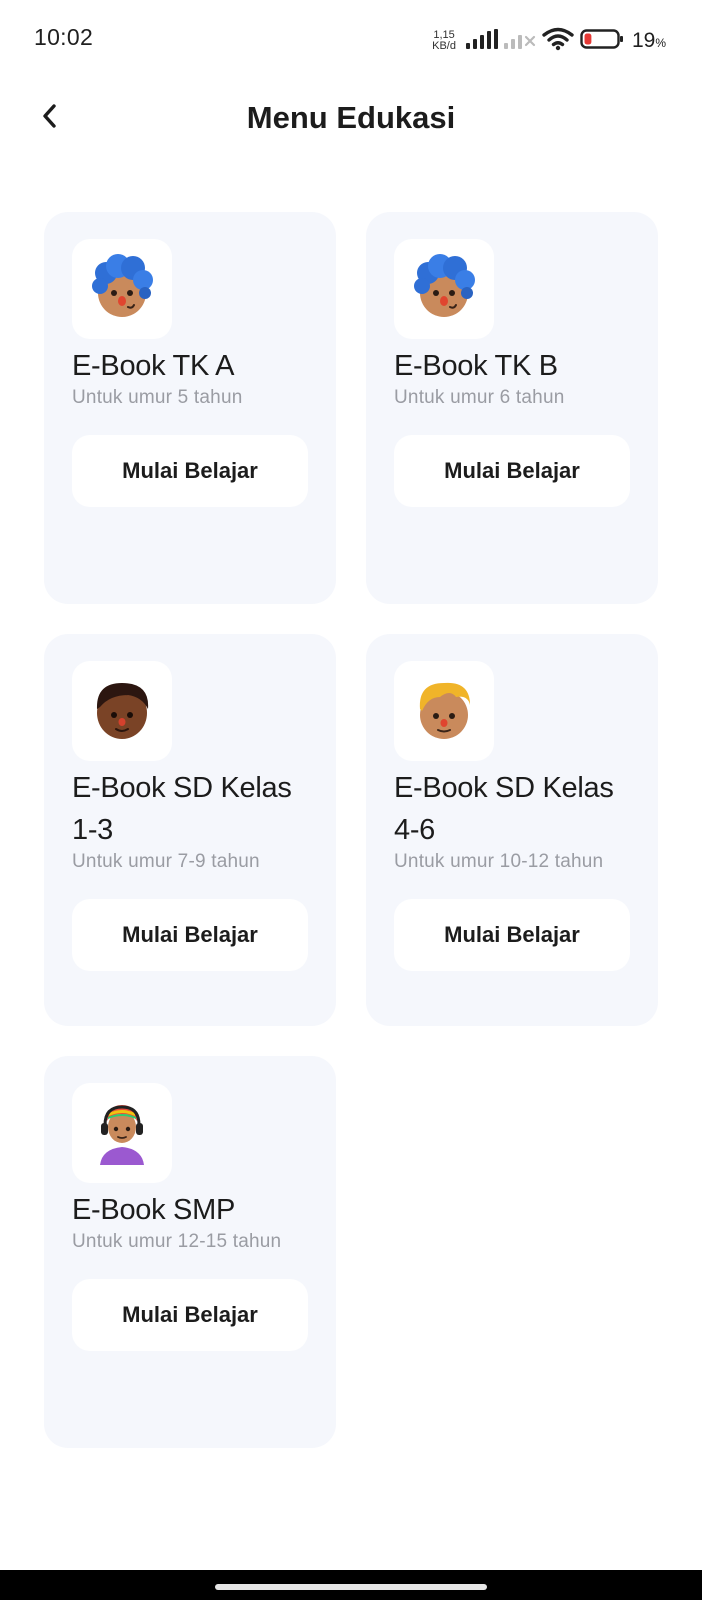  Describe the element at coordinates (182, 809) in the screenshot. I see `card-title: E-Book SD Kelas 1-3` at that location.